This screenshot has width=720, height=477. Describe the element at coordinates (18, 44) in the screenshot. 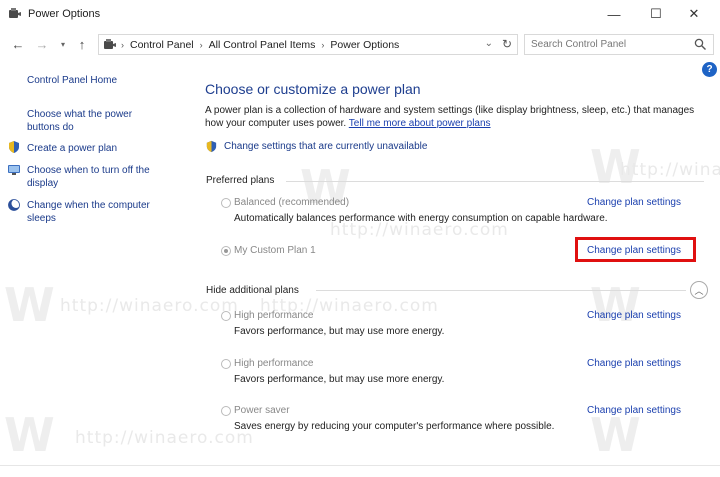

I see `back-button: ←` at that location.